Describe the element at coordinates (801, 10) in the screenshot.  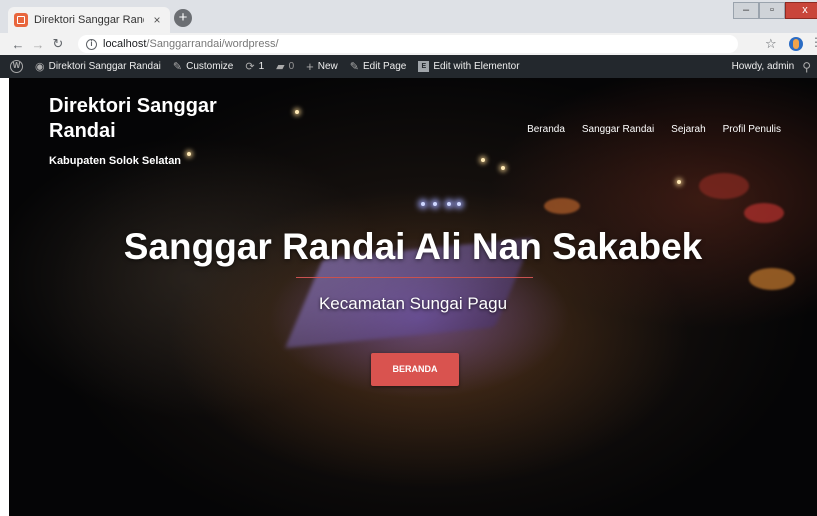
I see `close-window-button: x` at that location.